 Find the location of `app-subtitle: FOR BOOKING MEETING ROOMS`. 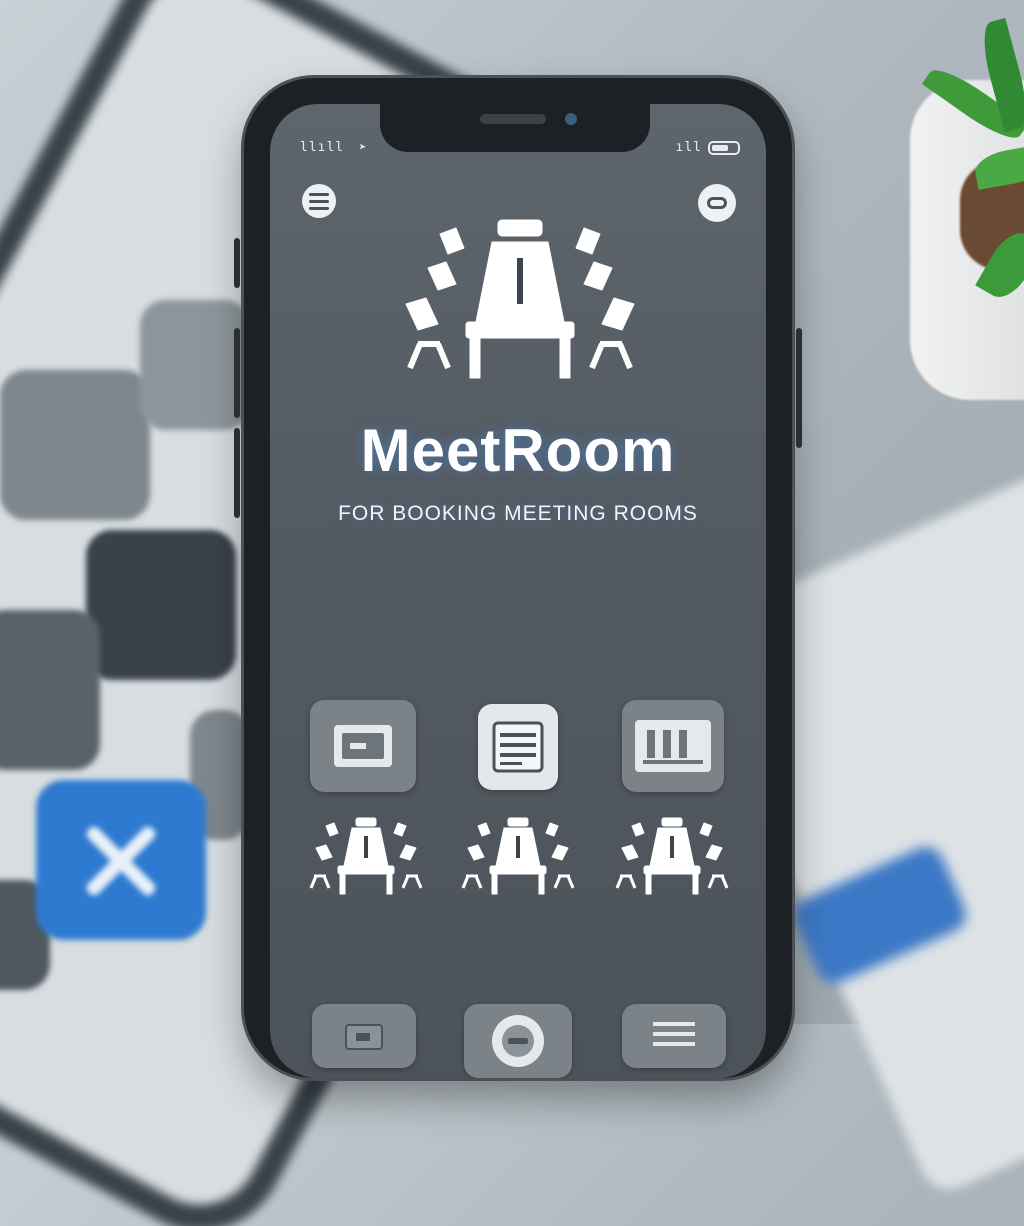

app-subtitle: FOR BOOKING MEETING ROOMS is located at coordinates (518, 513).